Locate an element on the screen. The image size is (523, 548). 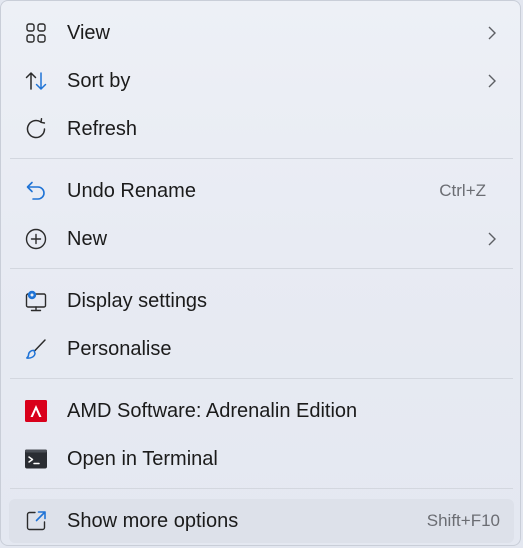
menu-item-undo-rename: Undo Rename Ctrl+Z is located at coordinates (261, 191).